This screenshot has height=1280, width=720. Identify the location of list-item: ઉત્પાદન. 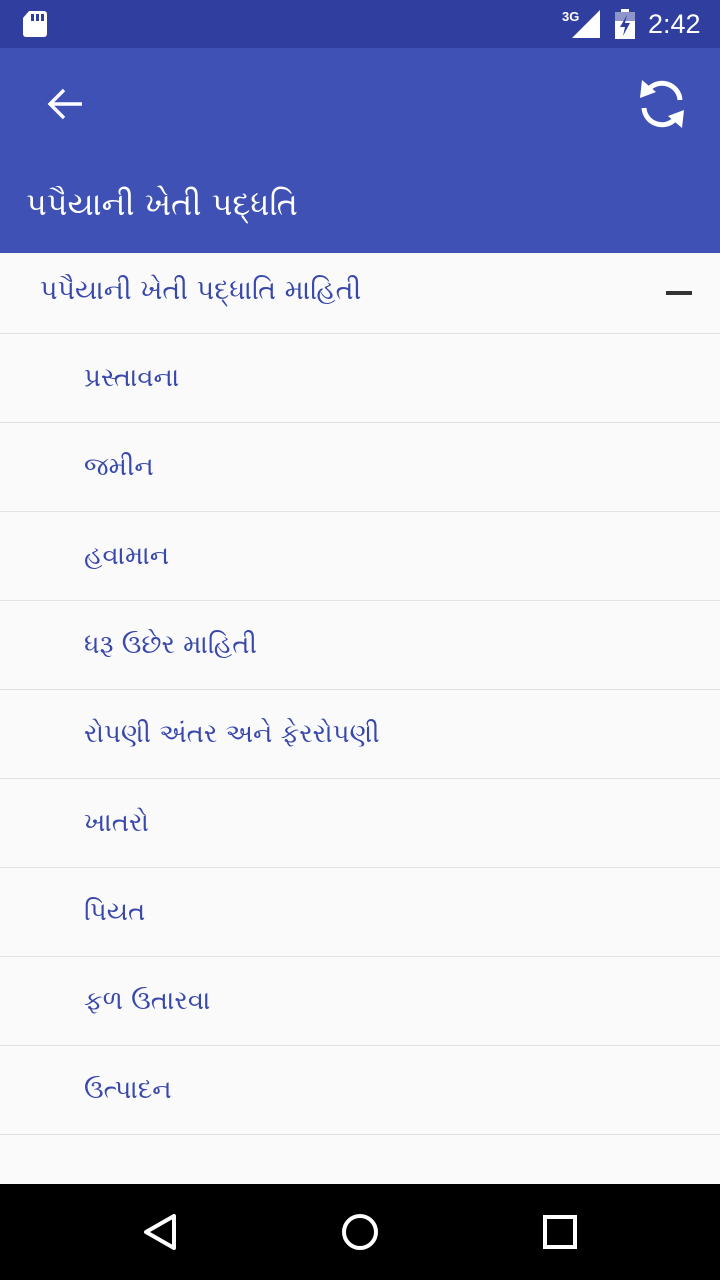
(360, 1090).